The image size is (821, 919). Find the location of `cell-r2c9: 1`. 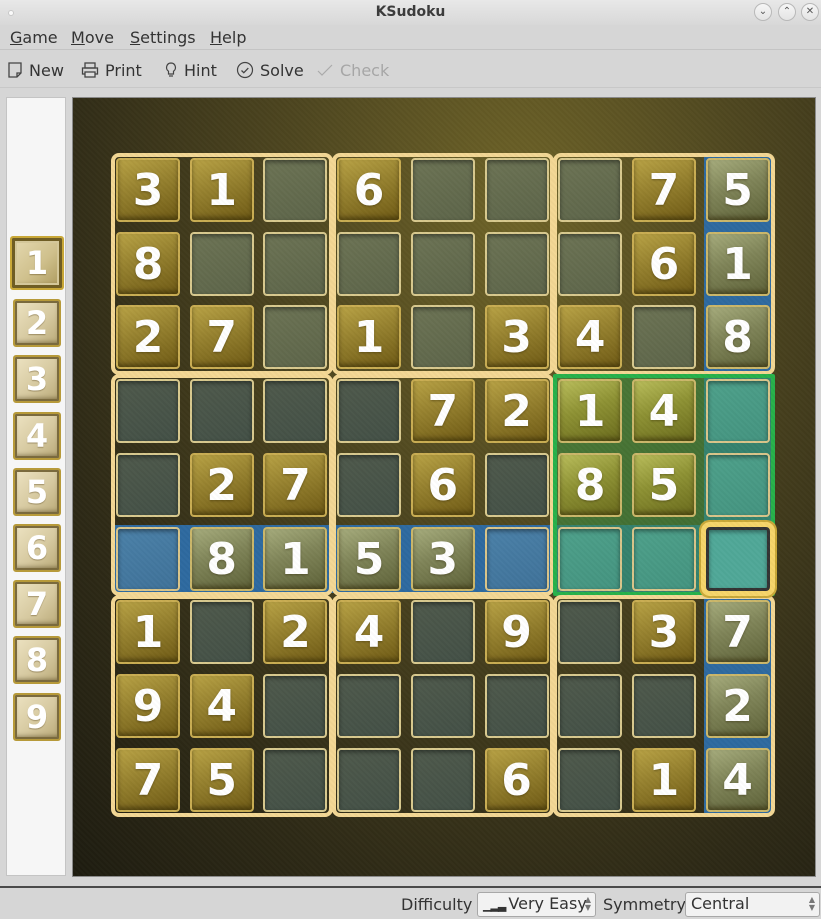

cell-r2c9: 1 is located at coordinates (737, 263).